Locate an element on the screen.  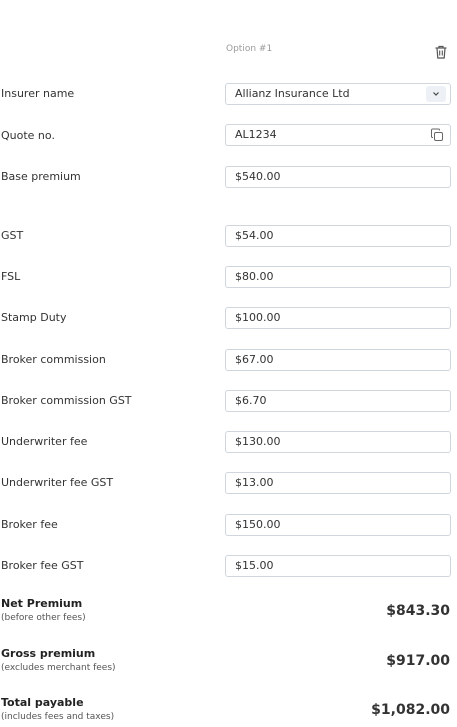
trash-icon is located at coordinates (441, 52).